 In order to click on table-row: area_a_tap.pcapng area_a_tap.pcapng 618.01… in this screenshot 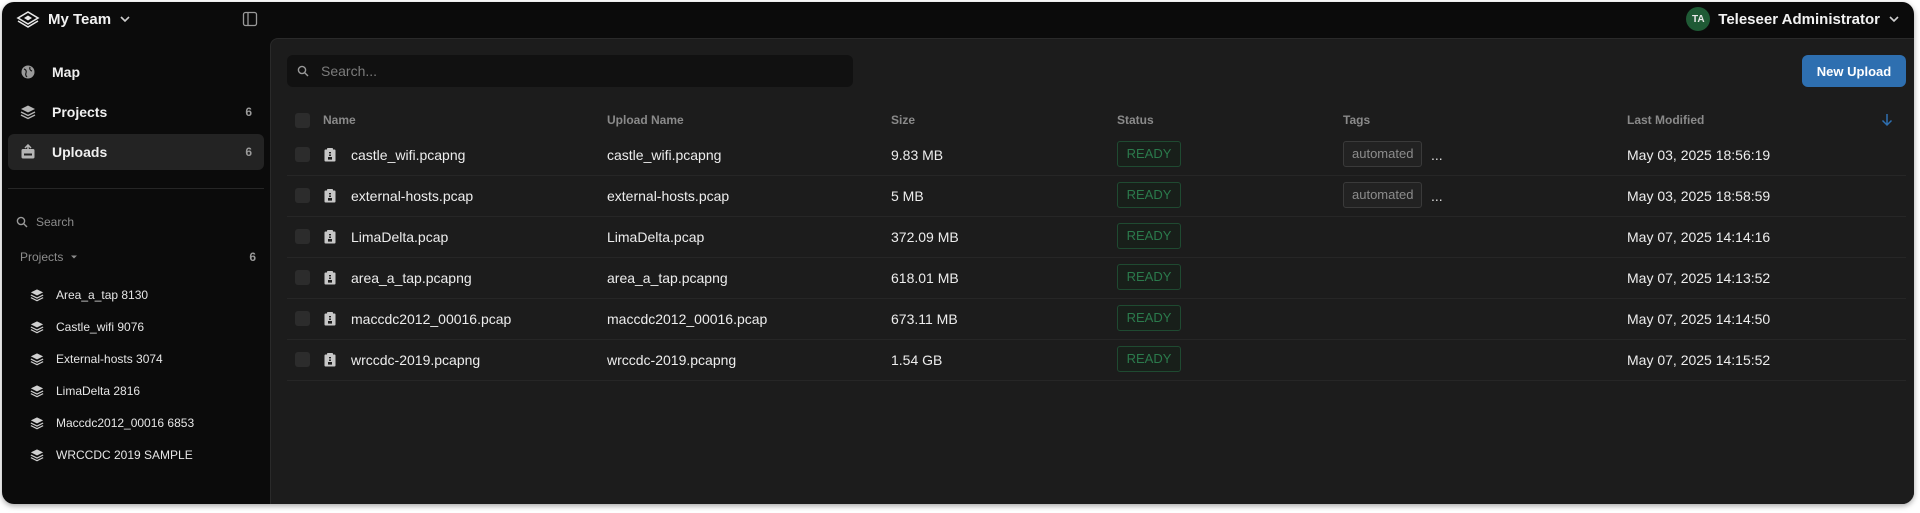, I will do `click(1096, 278)`.